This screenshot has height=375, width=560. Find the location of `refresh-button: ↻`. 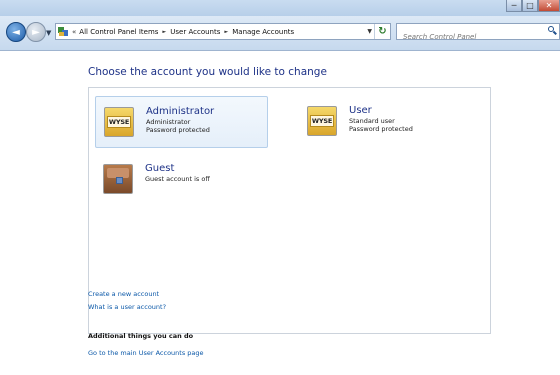

refresh-button: ↻ is located at coordinates (382, 31).